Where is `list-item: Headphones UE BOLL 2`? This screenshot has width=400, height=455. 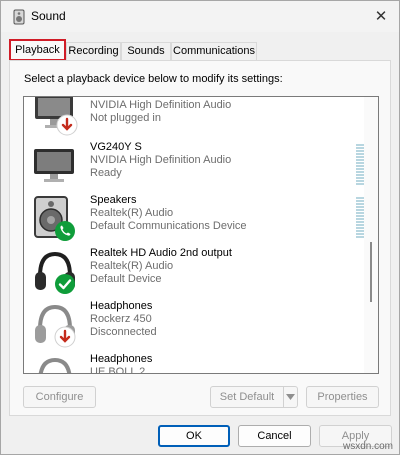
list-item: Headphones UE BOLL 2 is located at coordinates (194, 362).